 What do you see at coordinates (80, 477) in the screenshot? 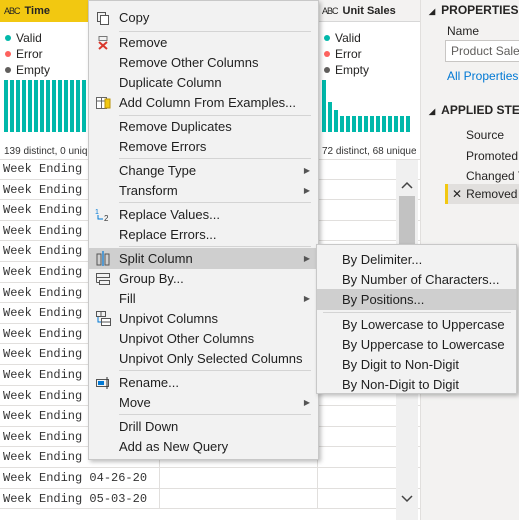
I see `cell-time: Week Ending 04-26-20` at bounding box center [80, 477].